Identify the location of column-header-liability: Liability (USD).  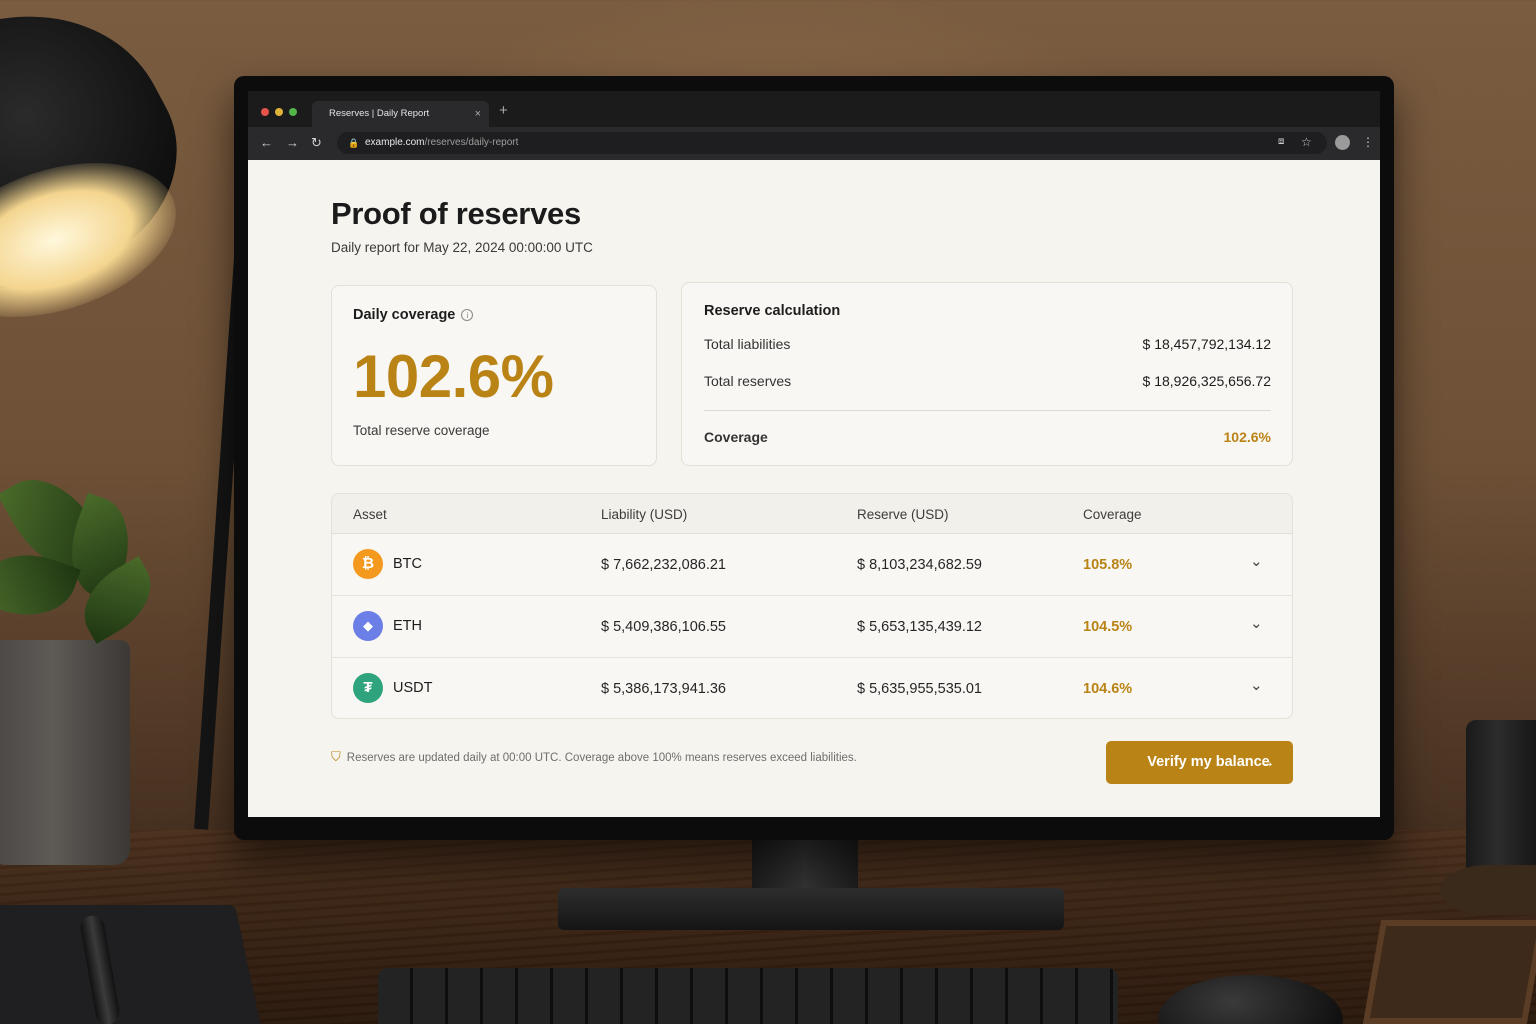
(644, 514).